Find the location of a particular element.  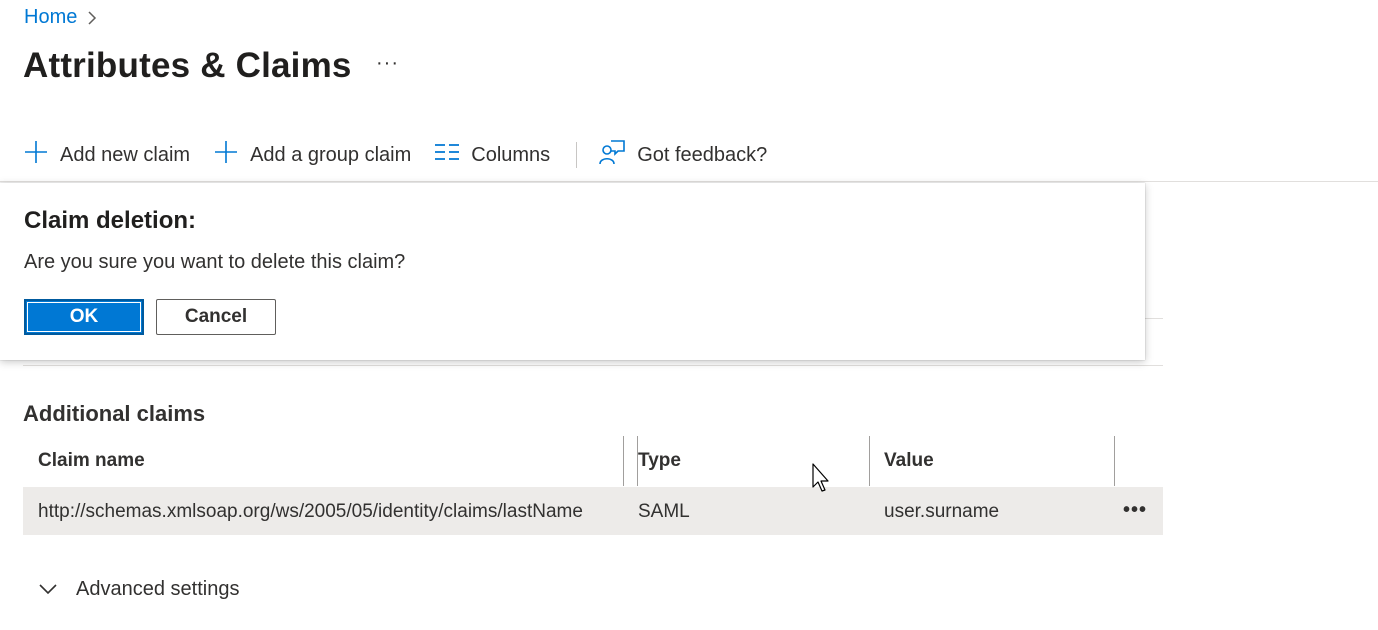

advanced-settings-toggle: Advanced settings is located at coordinates (138, 589).